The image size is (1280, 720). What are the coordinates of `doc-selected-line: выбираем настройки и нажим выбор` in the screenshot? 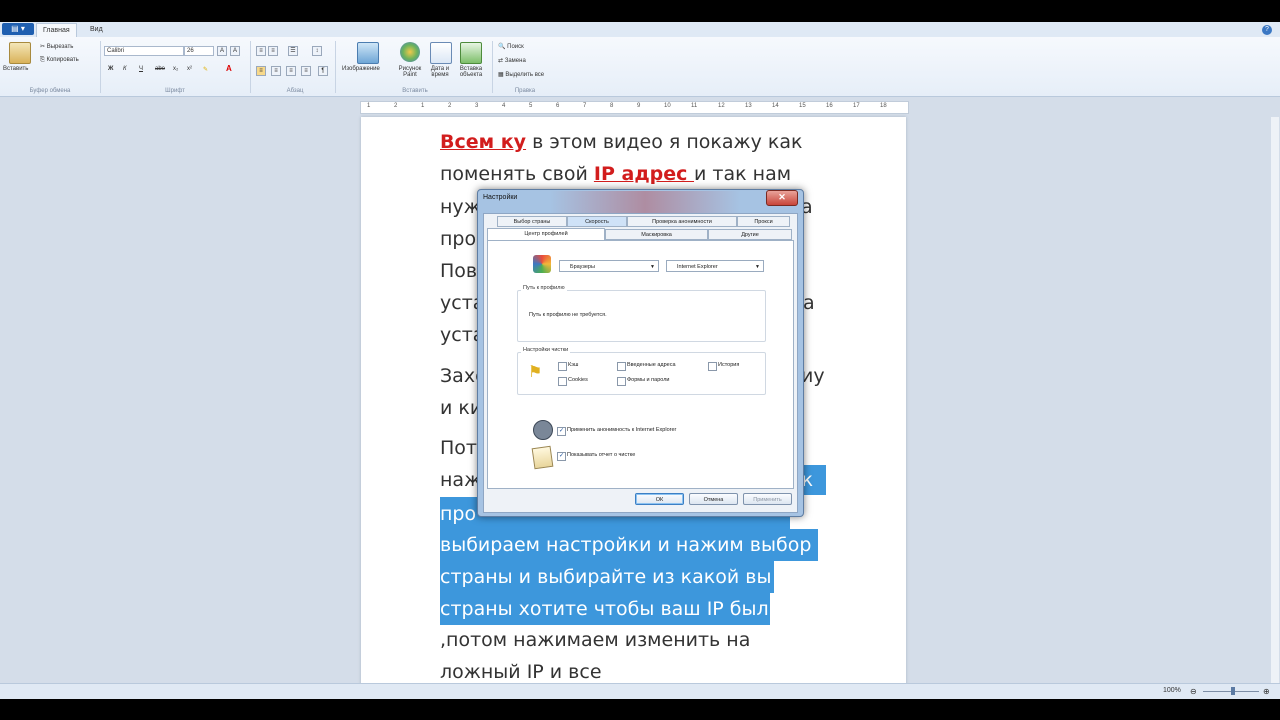 It's located at (629, 545).